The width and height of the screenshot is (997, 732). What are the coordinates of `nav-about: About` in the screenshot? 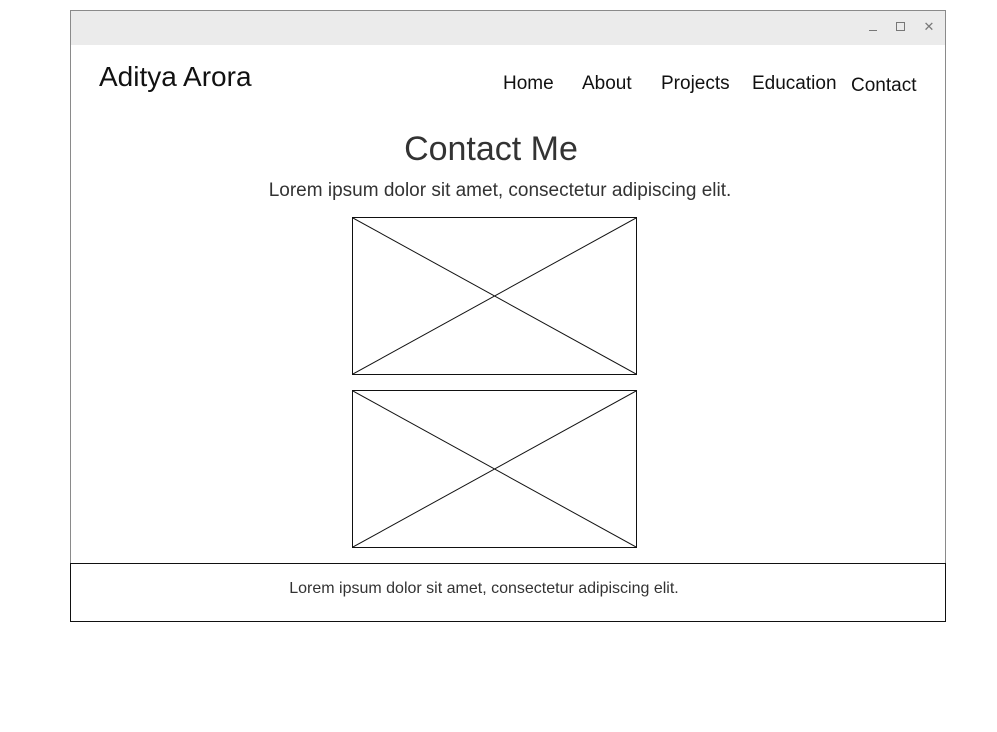 It's located at (607, 84).